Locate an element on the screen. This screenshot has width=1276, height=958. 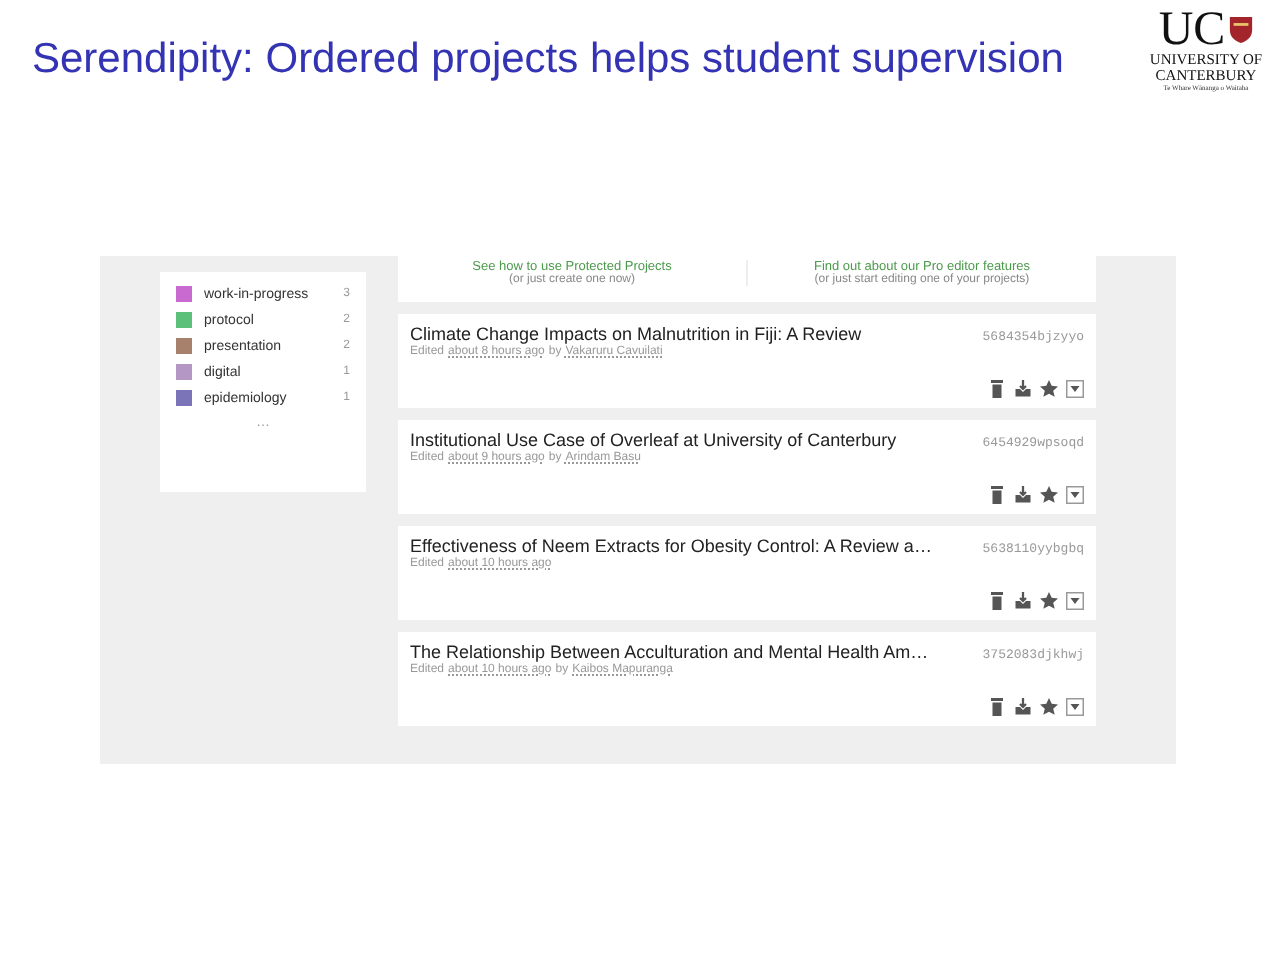
logo-mark: UC is located at coordinates (1192, 30).